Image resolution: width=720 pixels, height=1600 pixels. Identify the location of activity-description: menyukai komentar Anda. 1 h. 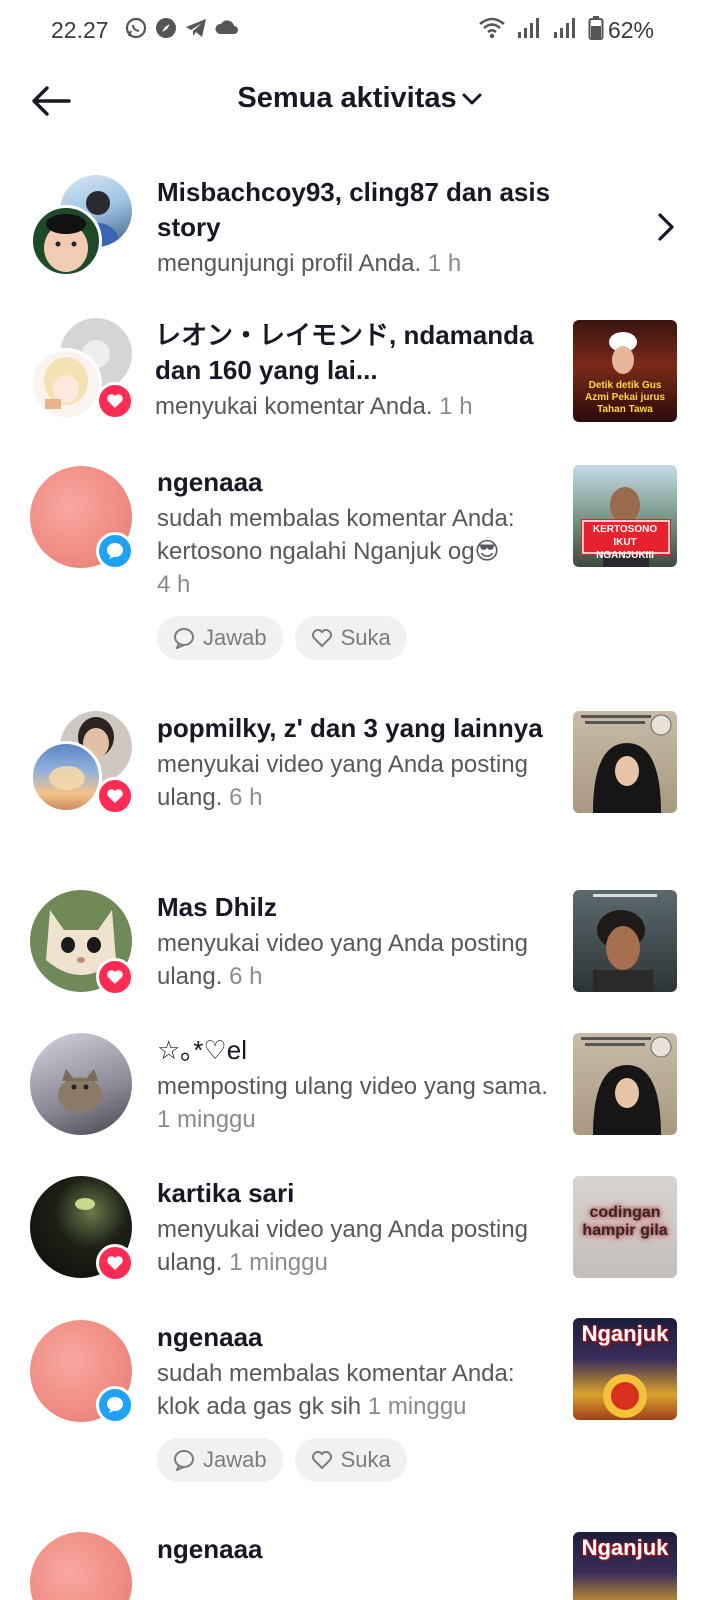
(314, 406).